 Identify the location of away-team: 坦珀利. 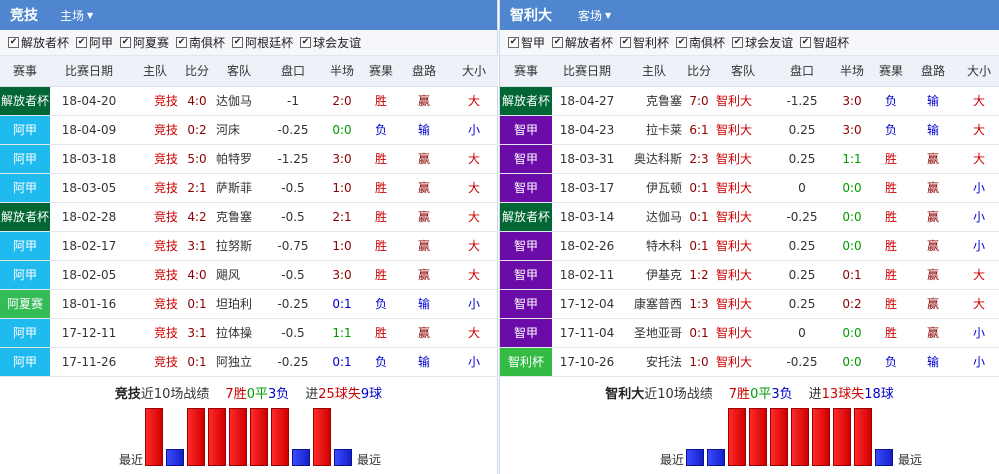
(239, 304).